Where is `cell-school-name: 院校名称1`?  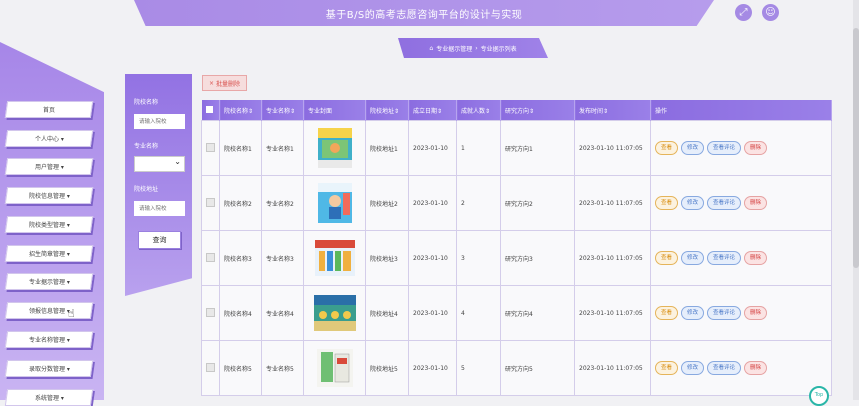 cell-school-name: 院校名称1 is located at coordinates (240, 148).